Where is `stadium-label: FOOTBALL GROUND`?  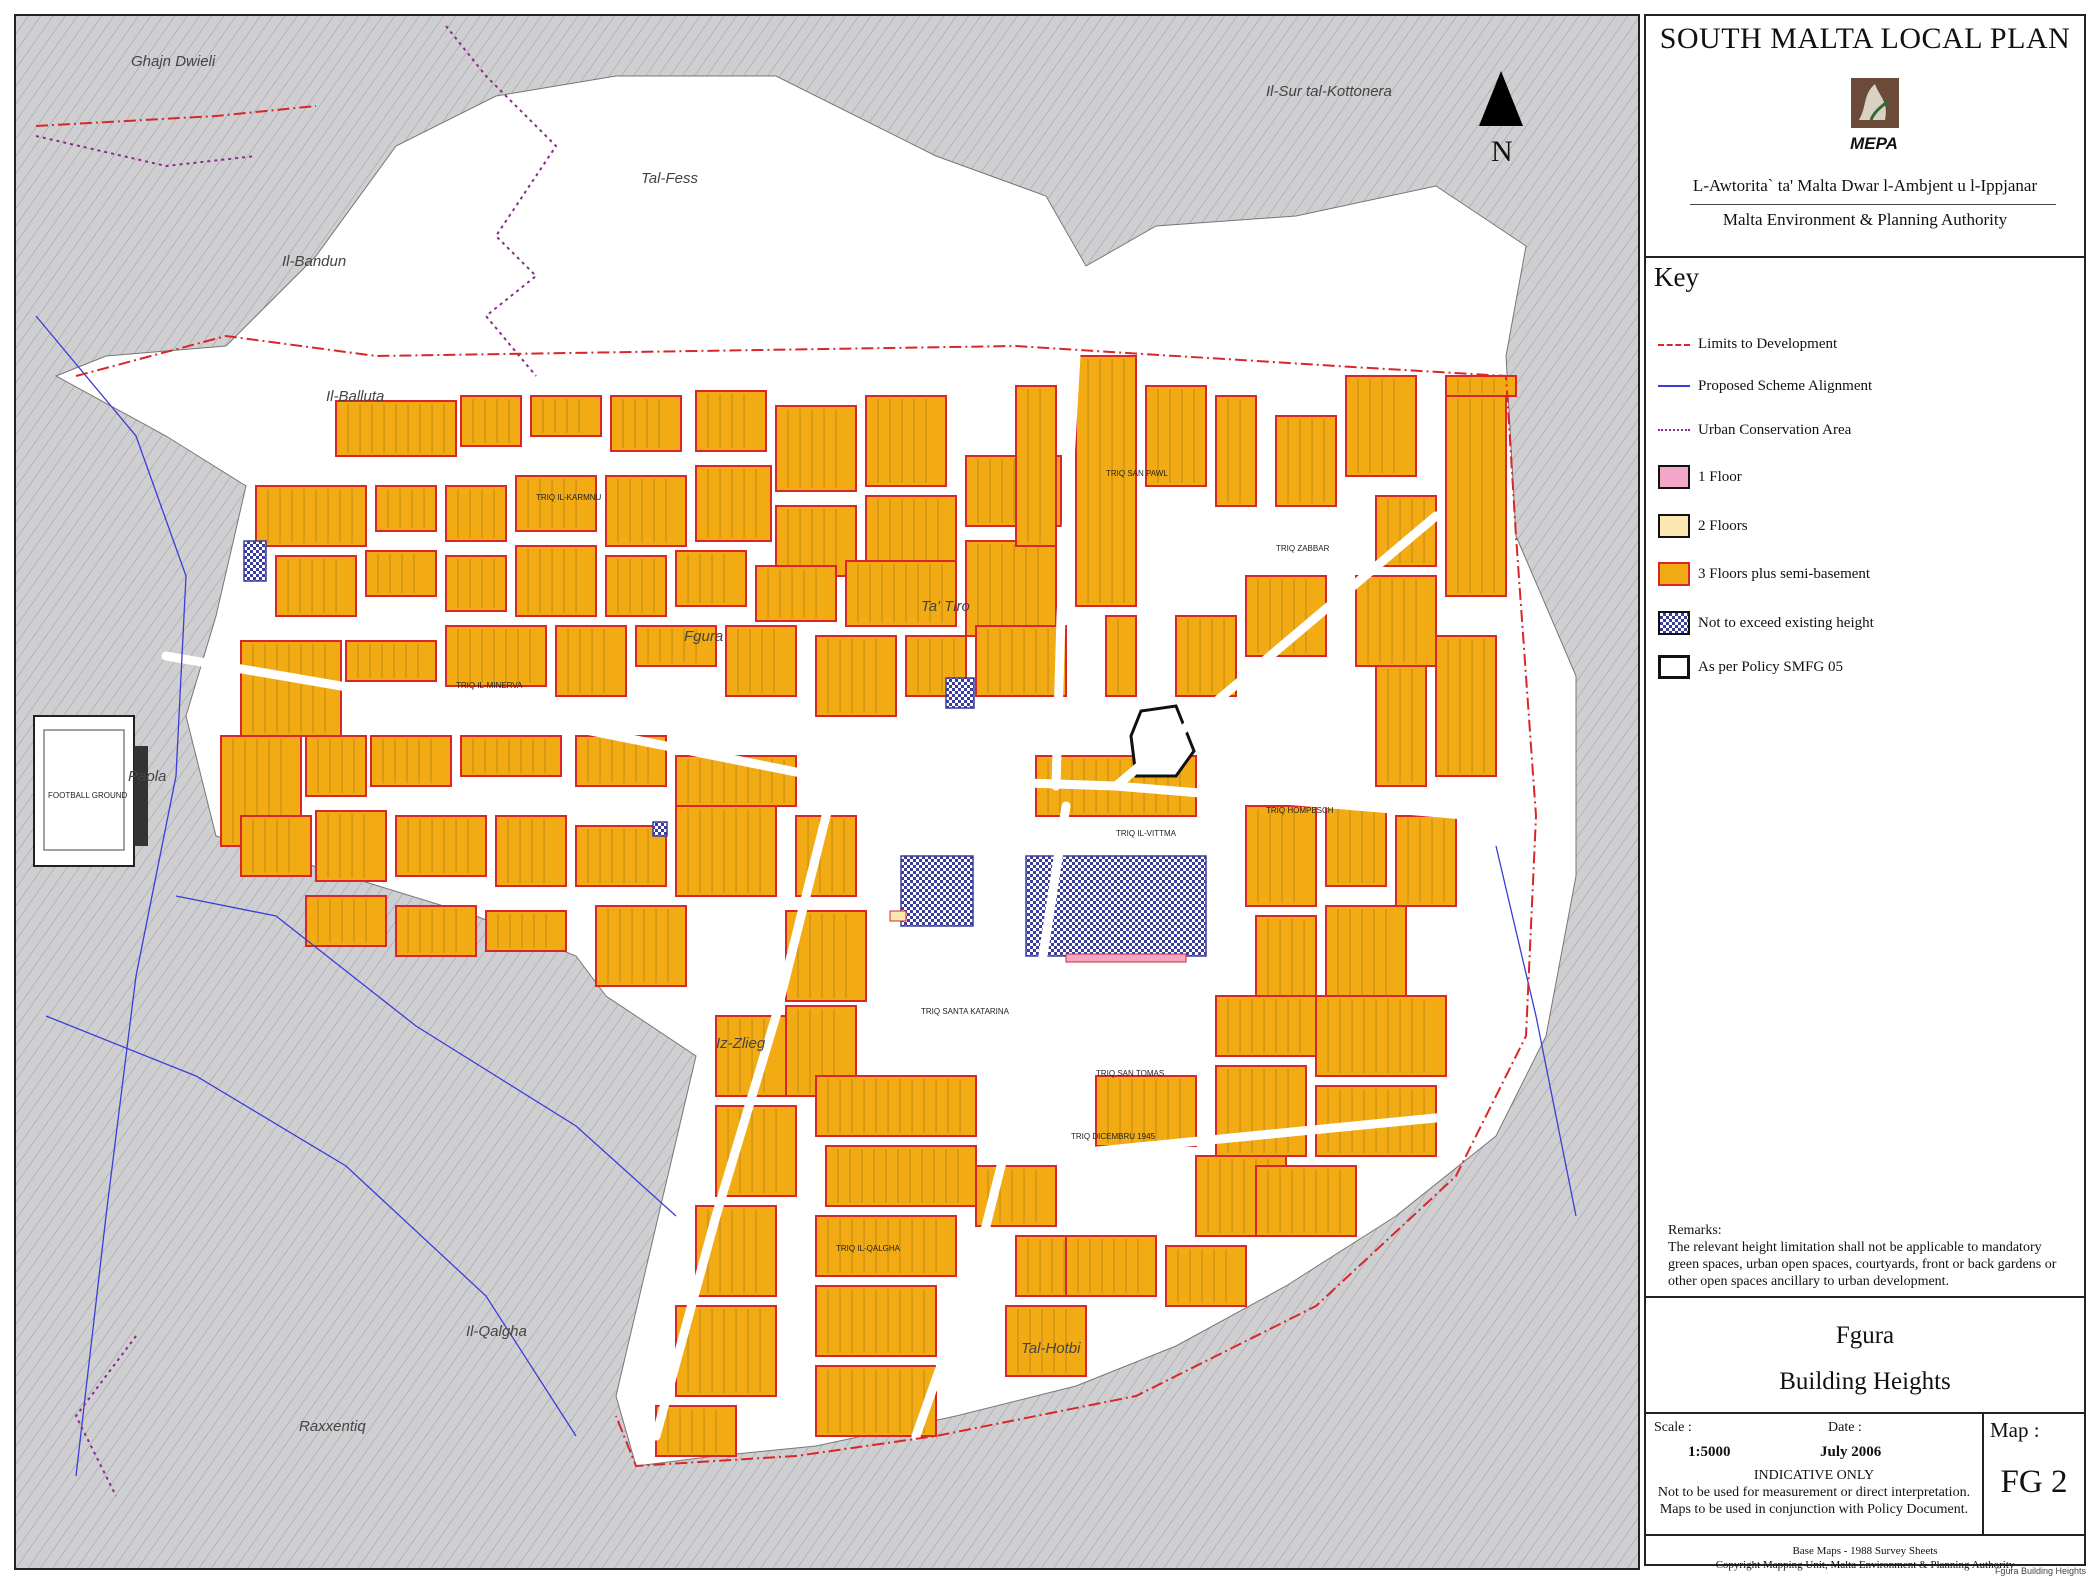
stadium-label: FOOTBALL GROUND is located at coordinates (87, 795).